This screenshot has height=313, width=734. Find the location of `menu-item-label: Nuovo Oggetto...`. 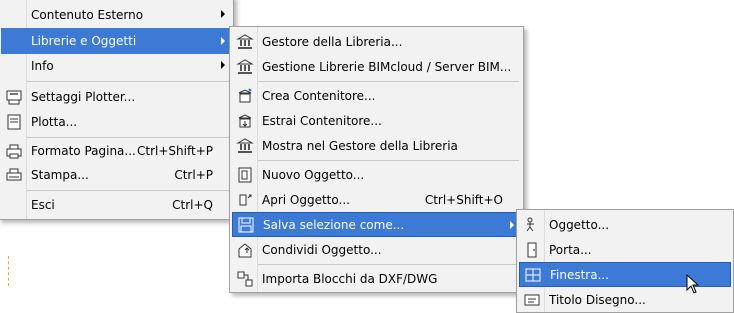

menu-item-label: Nuovo Oggetto... is located at coordinates (313, 175).